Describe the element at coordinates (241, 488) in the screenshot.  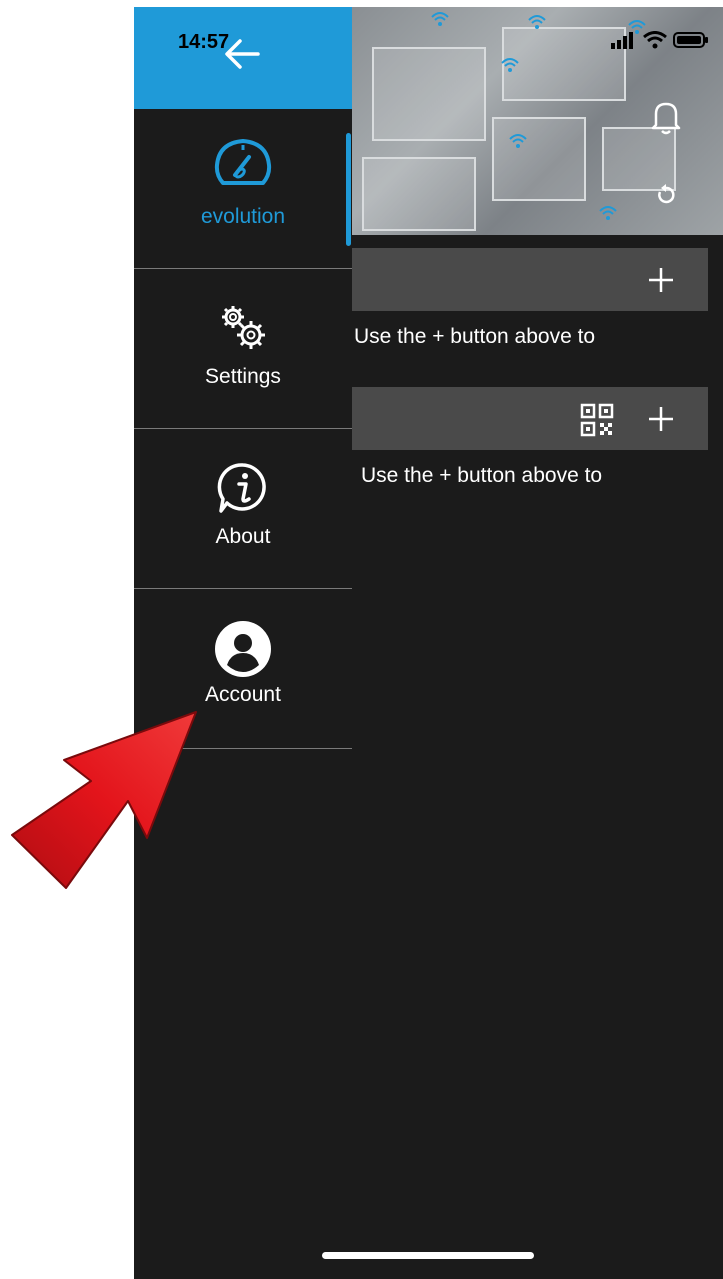
I see `info-bubble-icon` at that location.